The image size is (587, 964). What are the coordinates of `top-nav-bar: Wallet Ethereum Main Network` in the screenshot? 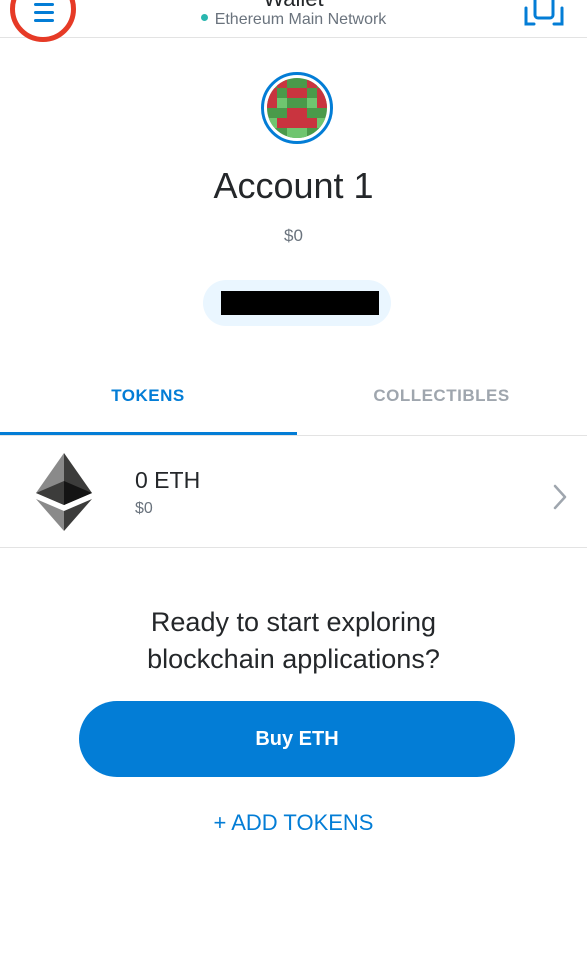 It's located at (293, 21).